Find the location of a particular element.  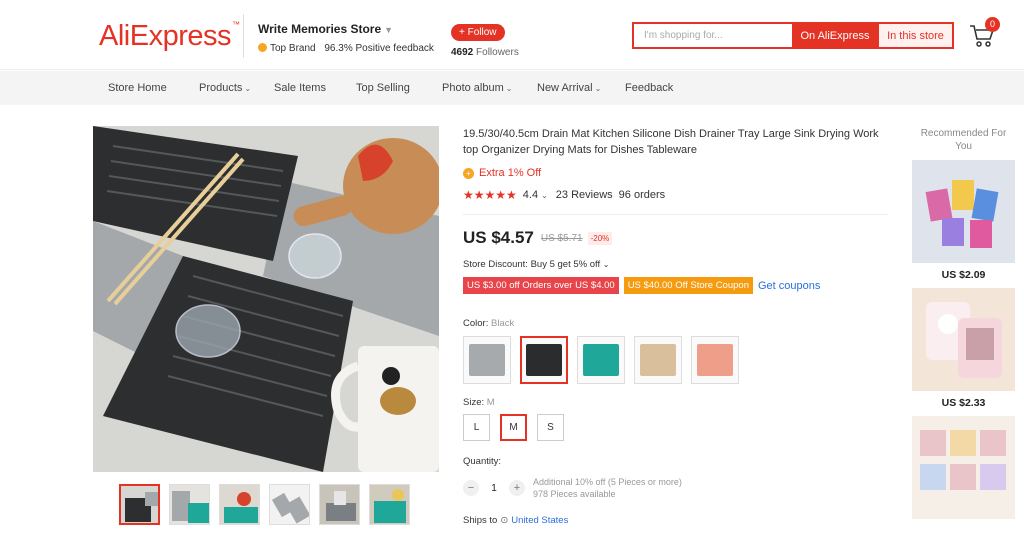

current-price: US $4.57 is located at coordinates (498, 237).